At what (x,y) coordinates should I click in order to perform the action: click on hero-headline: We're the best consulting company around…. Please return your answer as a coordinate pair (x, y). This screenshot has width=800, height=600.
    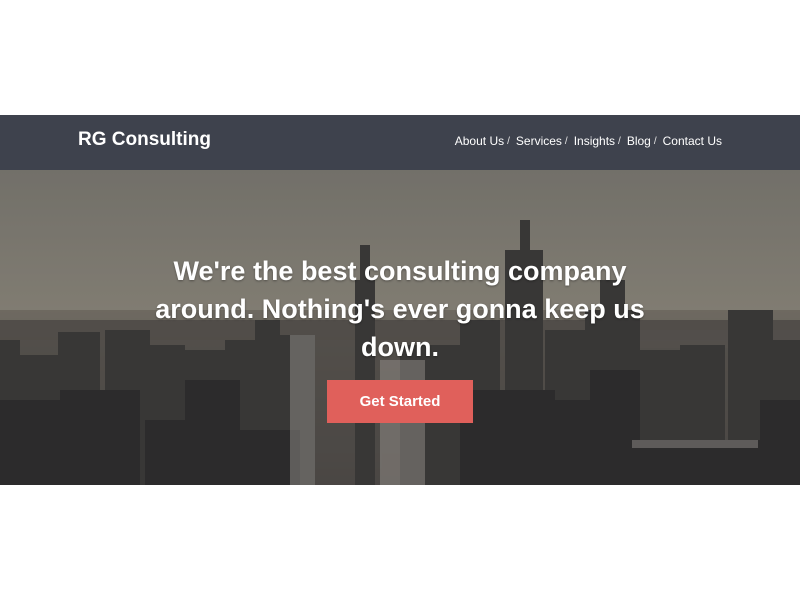
    Looking at the image, I should click on (400, 309).